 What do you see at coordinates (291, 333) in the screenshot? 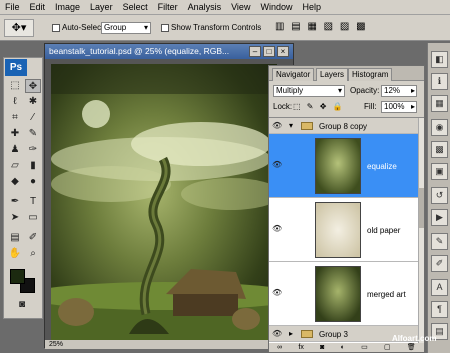
I see `expand-arrow-icon: ▸` at bounding box center [291, 333].